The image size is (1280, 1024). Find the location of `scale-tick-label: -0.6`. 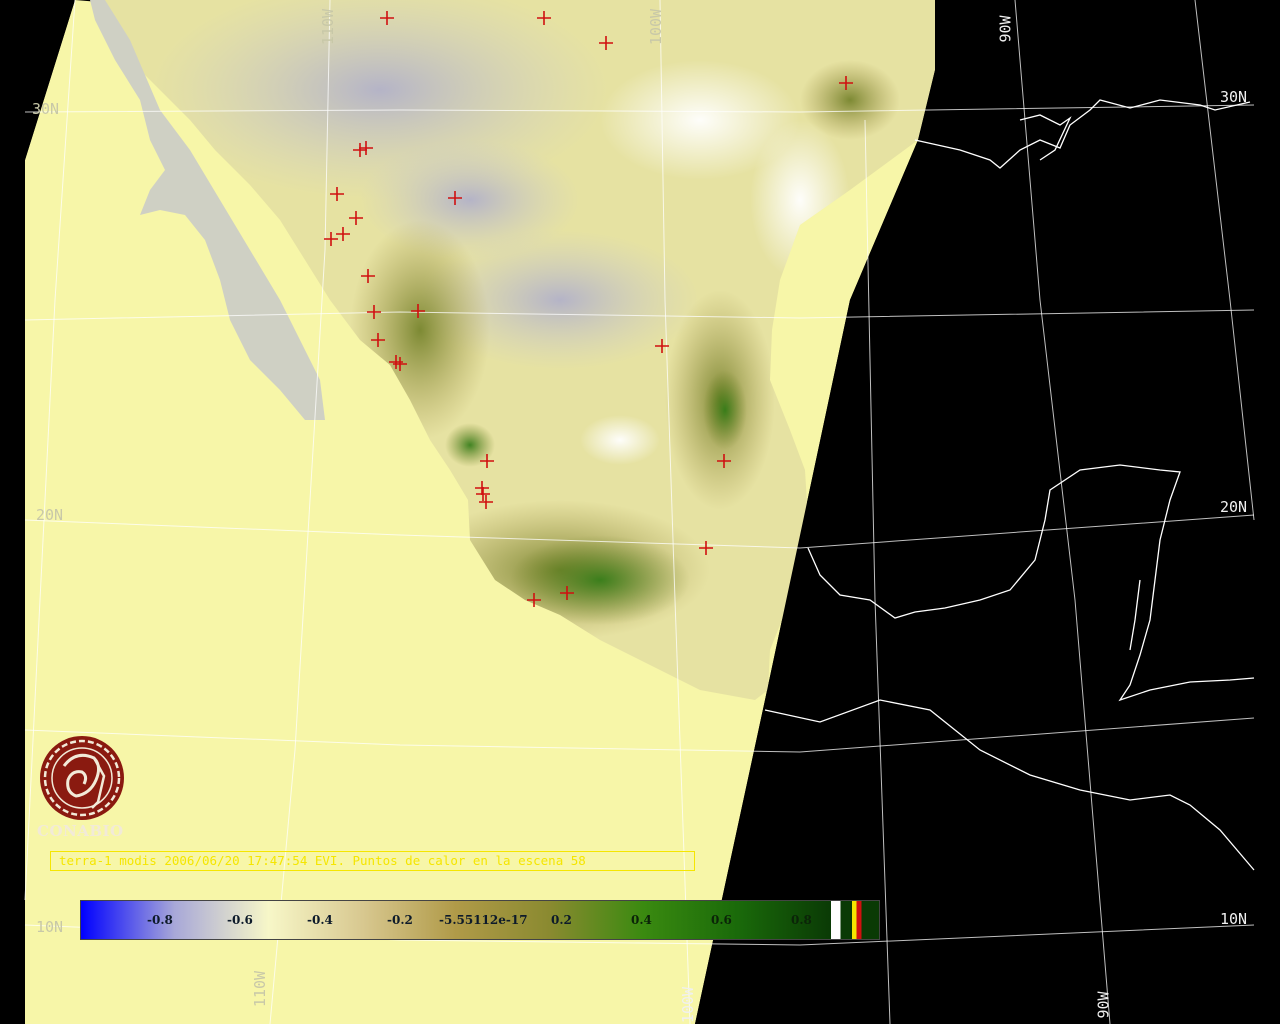

scale-tick-label: -0.6 is located at coordinates (240, 920).